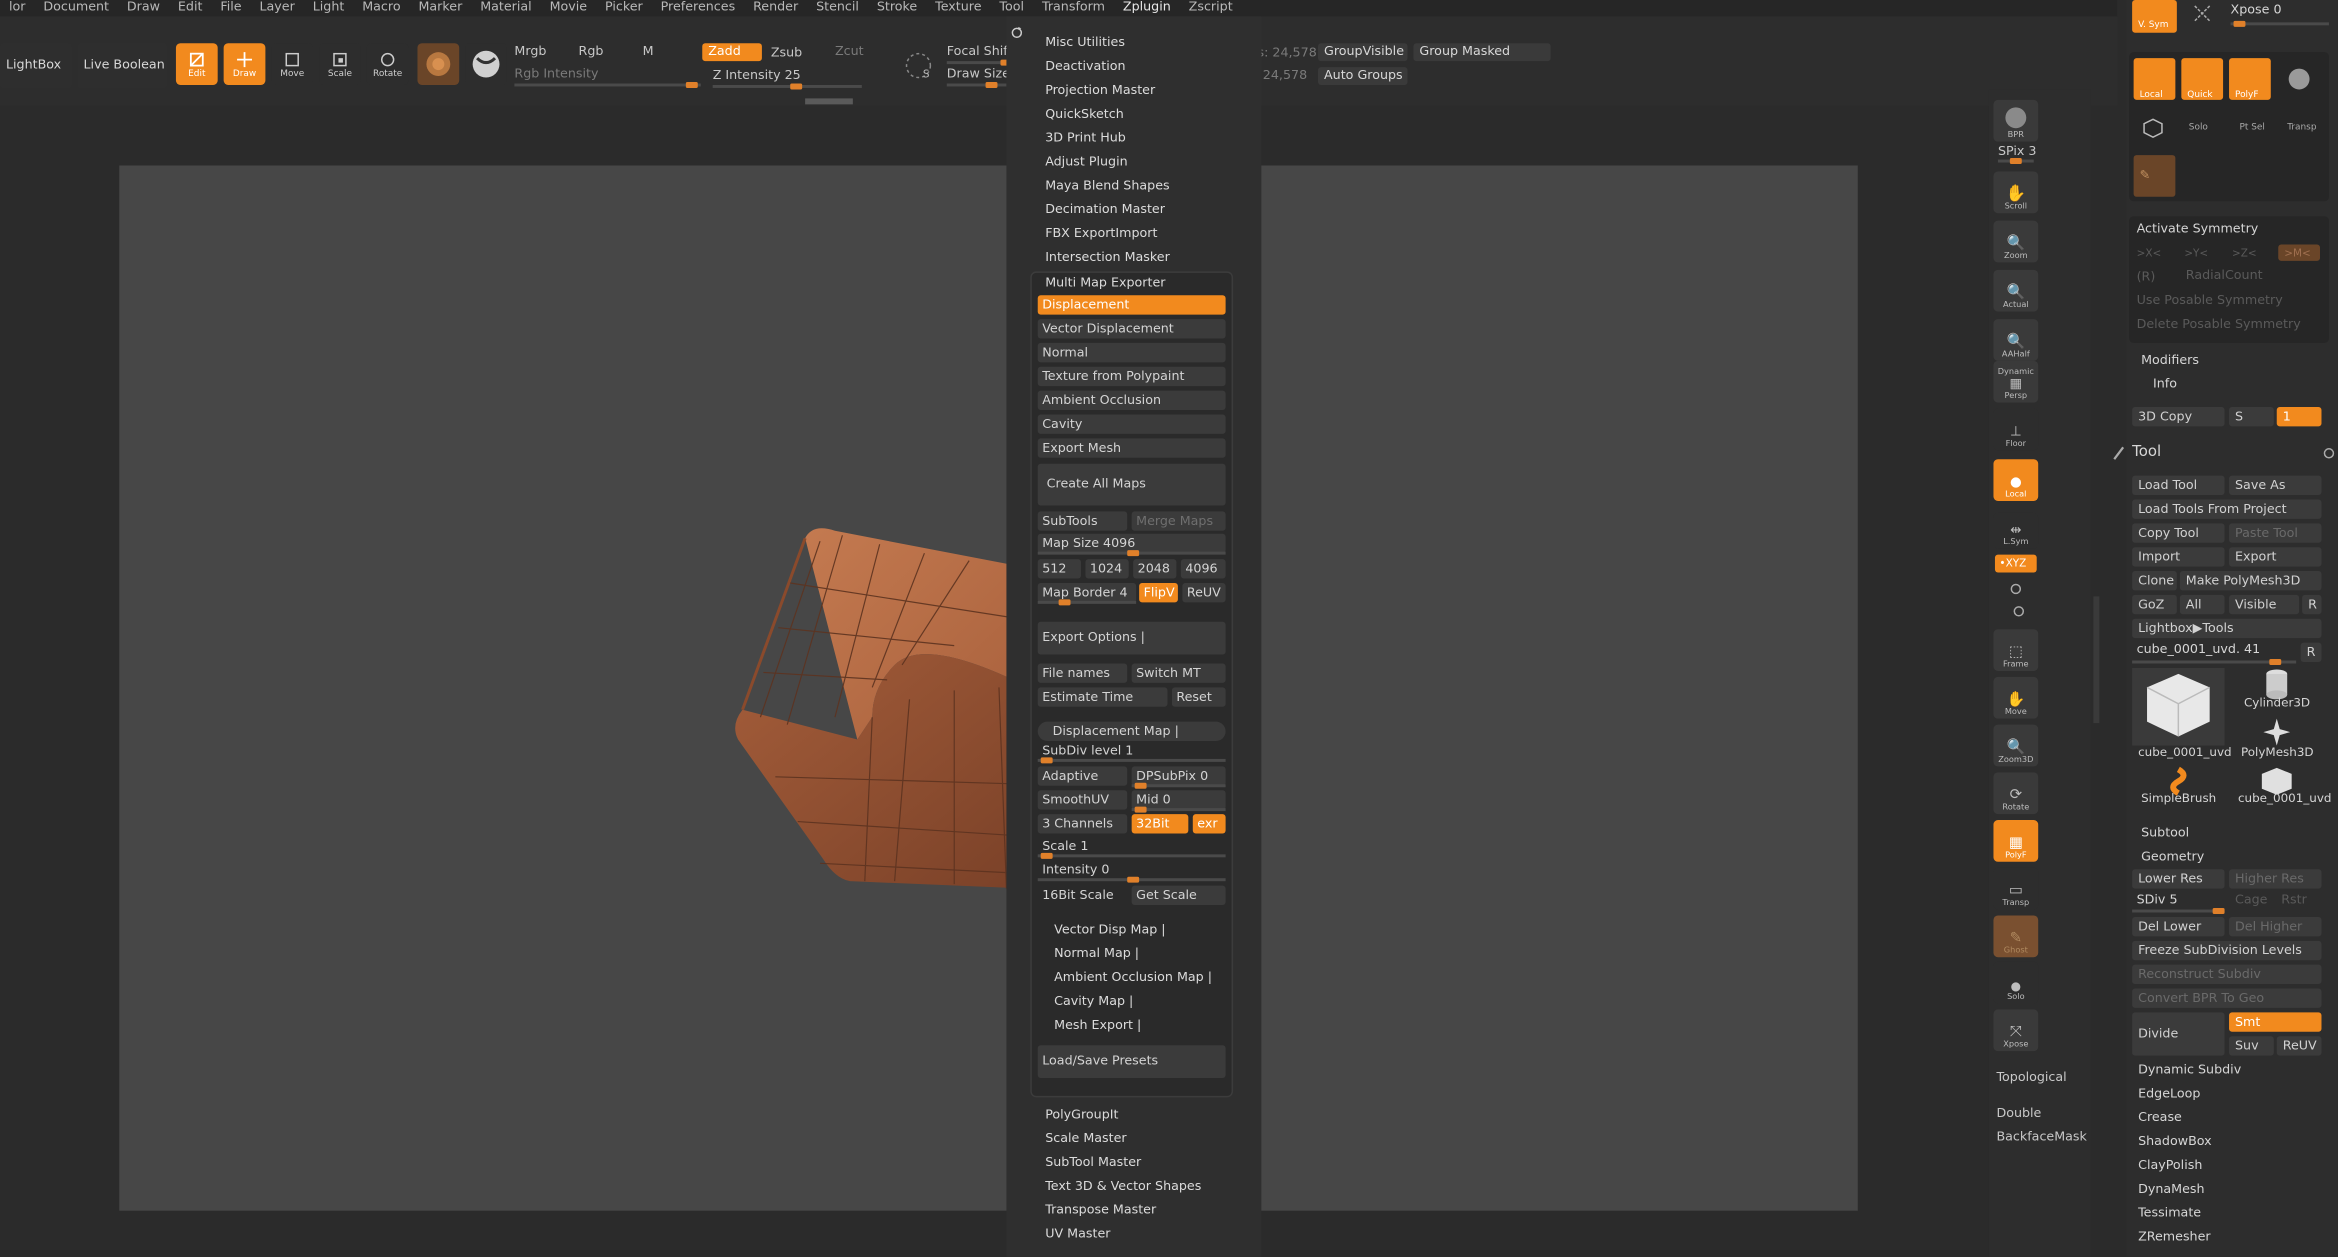  What do you see at coordinates (1073, 8) in the screenshot?
I see `menu-transform: Transform` at bounding box center [1073, 8].